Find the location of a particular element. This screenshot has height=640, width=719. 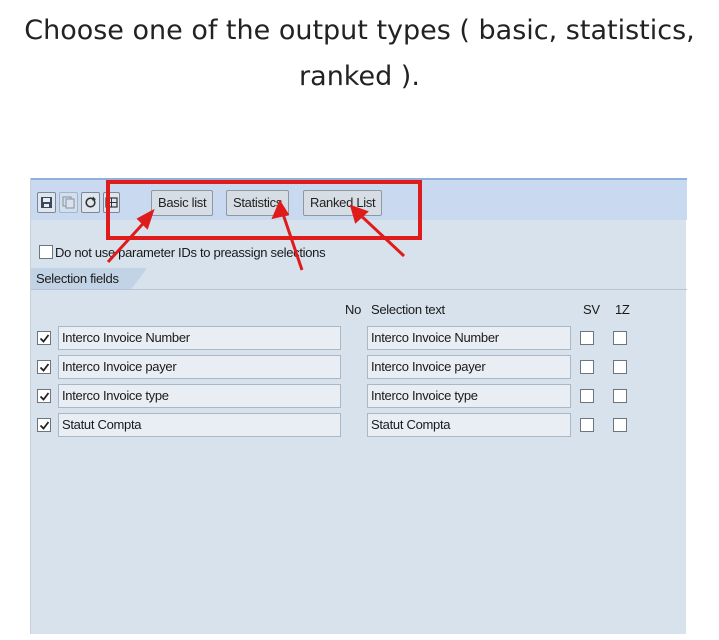

refresh-icon is located at coordinates (90, 202).